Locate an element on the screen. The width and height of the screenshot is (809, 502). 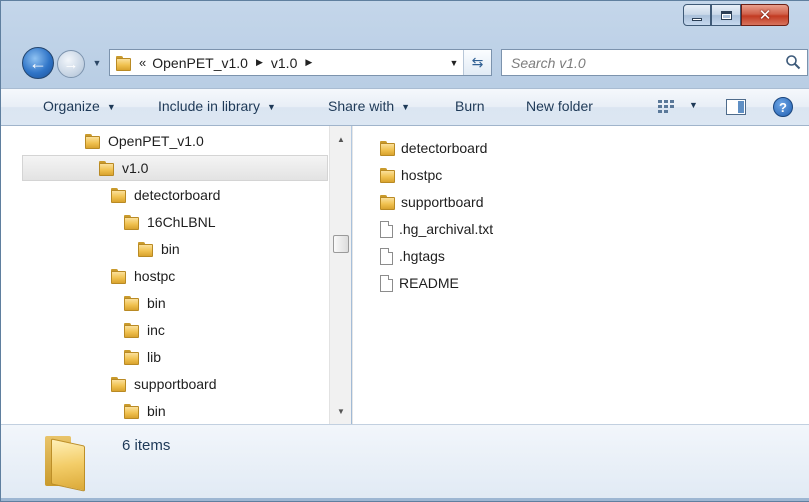
tree-item-label: hostpc is located at coordinates (155, 276).